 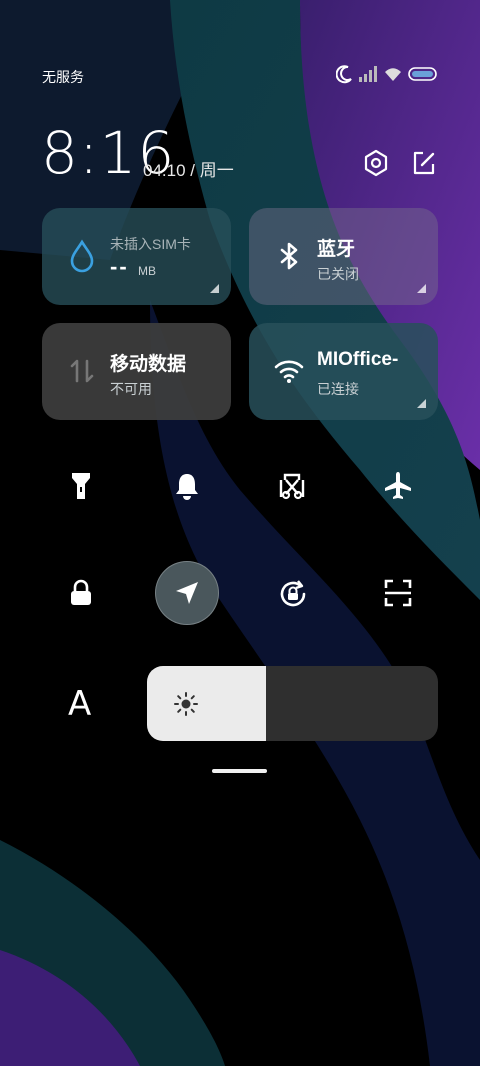 I want to click on auto-rotate-toggle, so click(x=292, y=593).